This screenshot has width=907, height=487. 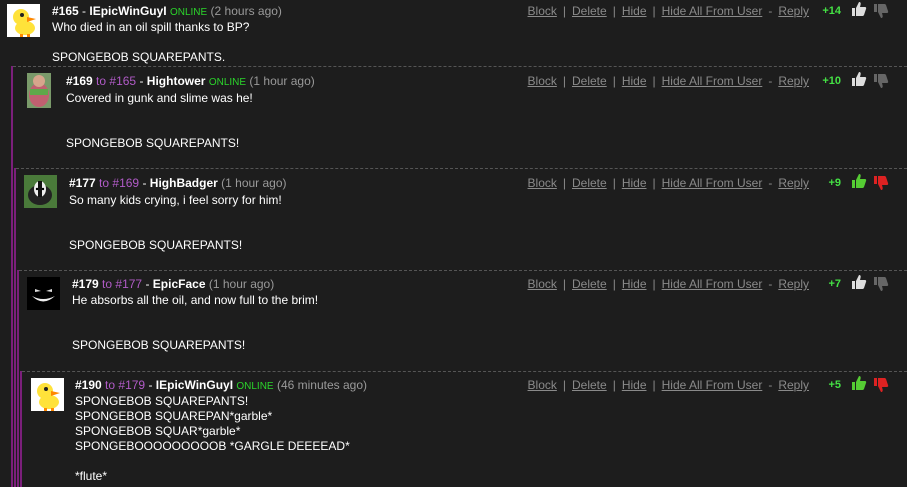 I want to click on grin-face-avatar, so click(x=43, y=293).